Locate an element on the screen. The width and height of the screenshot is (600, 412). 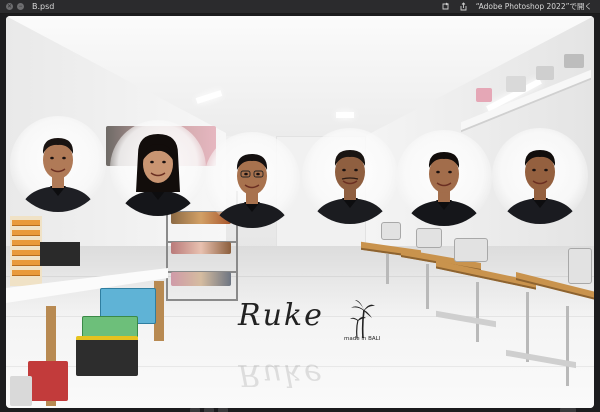
logo-subtext: made in BALI is located at coordinates (362, 339).